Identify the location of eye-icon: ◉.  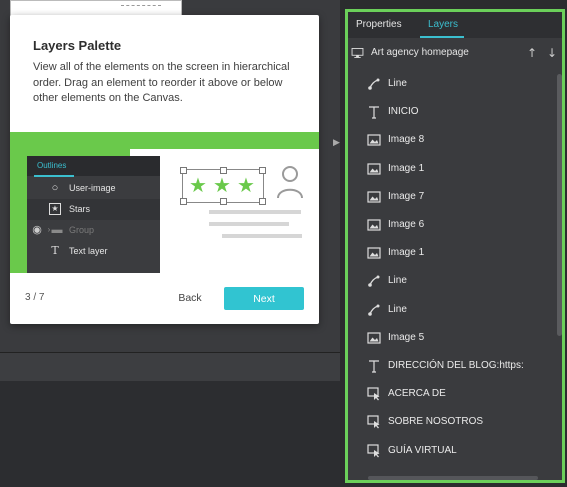
(37, 230).